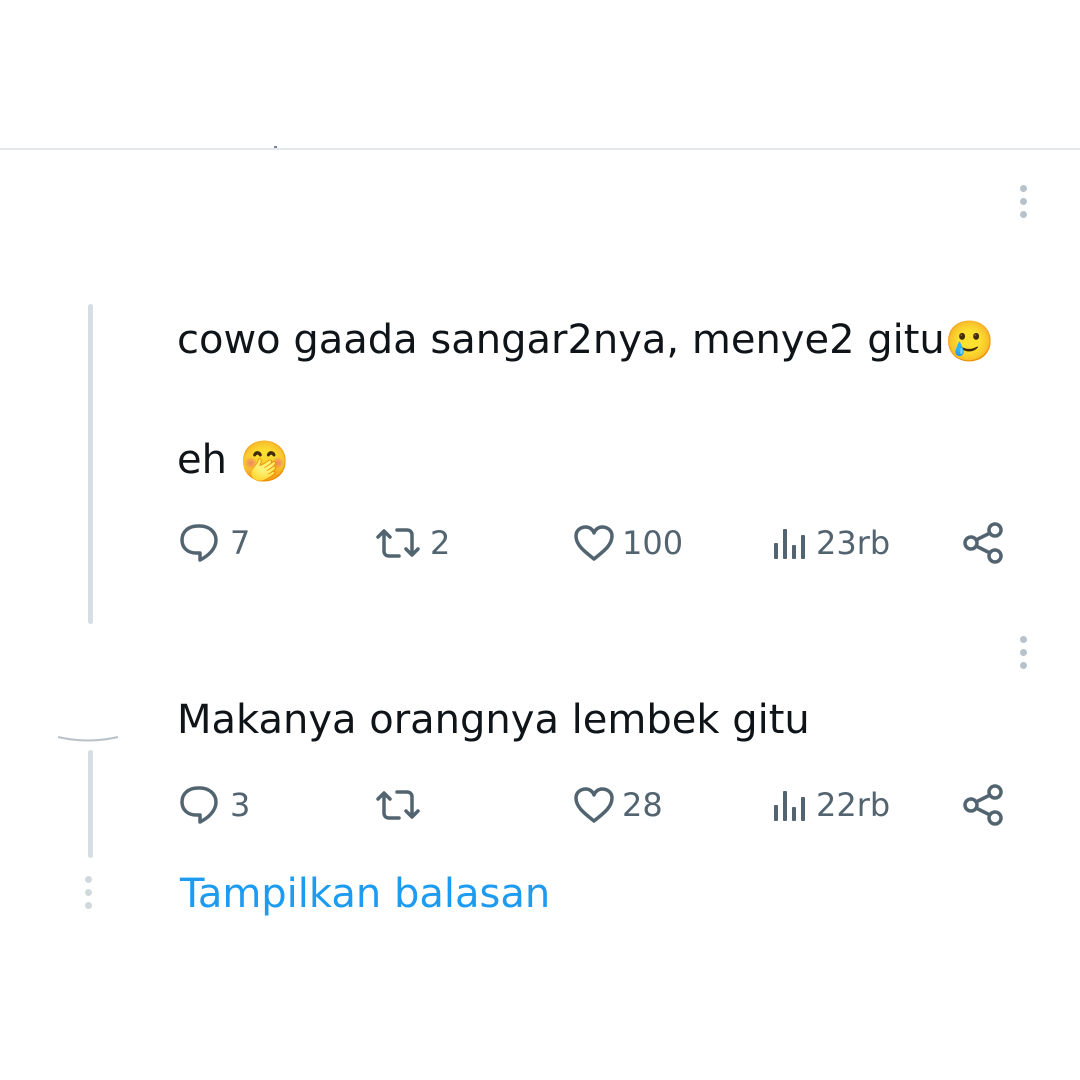 Image resolution: width=1080 pixels, height=1080 pixels. I want to click on tweet-text: Makanya orangnya lembek gitu, so click(493, 720).